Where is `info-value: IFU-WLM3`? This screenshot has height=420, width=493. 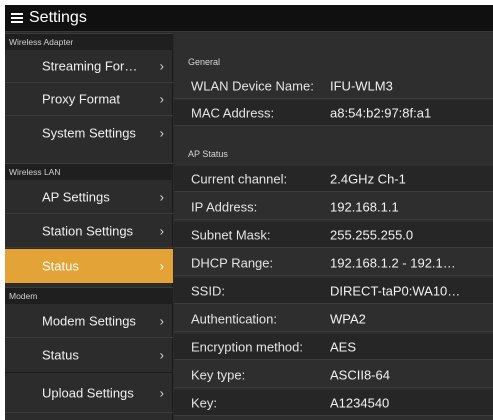
info-value: IFU-WLM3 is located at coordinates (361, 85).